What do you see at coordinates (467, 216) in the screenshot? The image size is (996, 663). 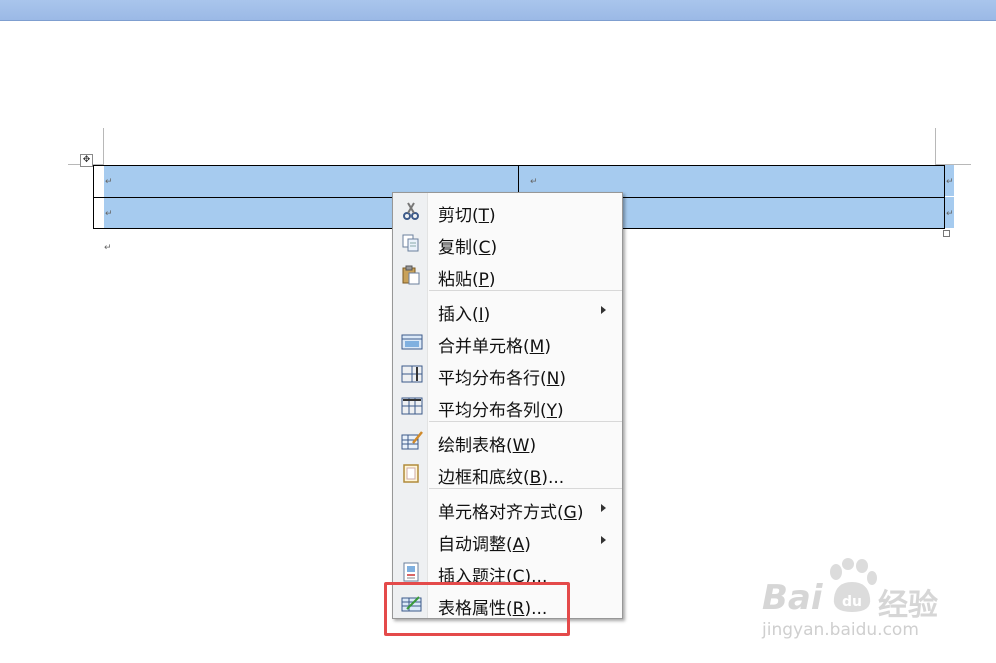 I see `menu-item-label: 剪切(T)` at bounding box center [467, 216].